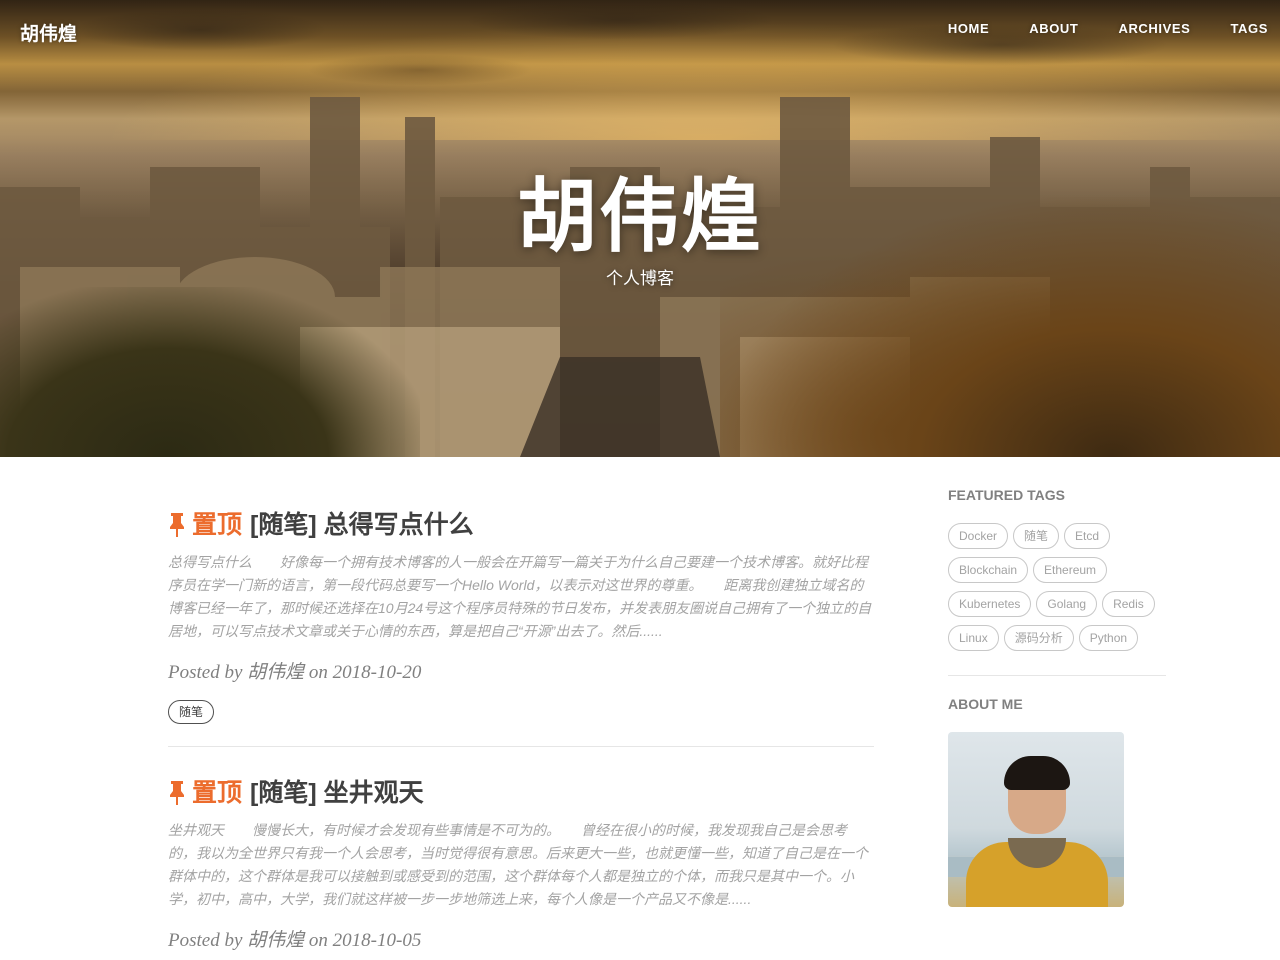  Describe the element at coordinates (973, 638) in the screenshot. I see `tag-linux: Linux` at that location.